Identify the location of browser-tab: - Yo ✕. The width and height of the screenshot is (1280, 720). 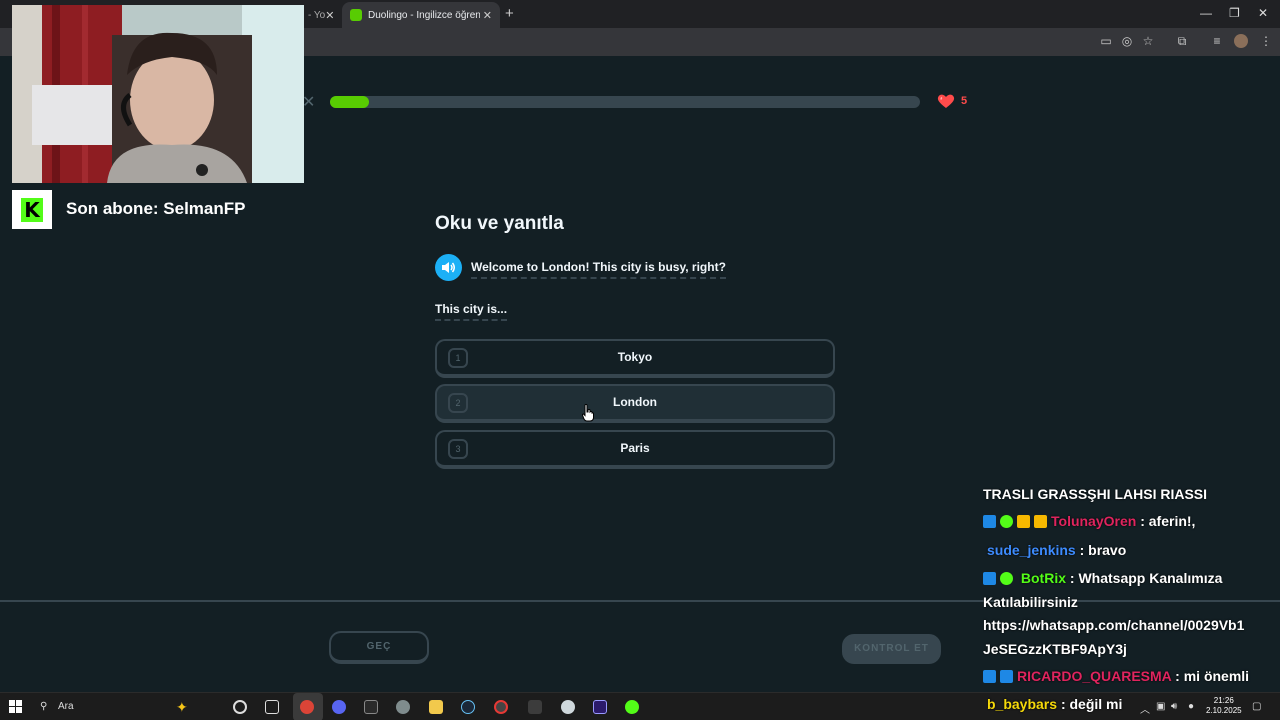
(320, 15).